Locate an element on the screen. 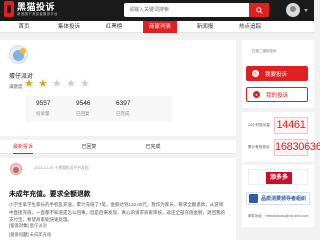  count-total: 累计有效投诉 16830636 is located at coordinates (284, 147).